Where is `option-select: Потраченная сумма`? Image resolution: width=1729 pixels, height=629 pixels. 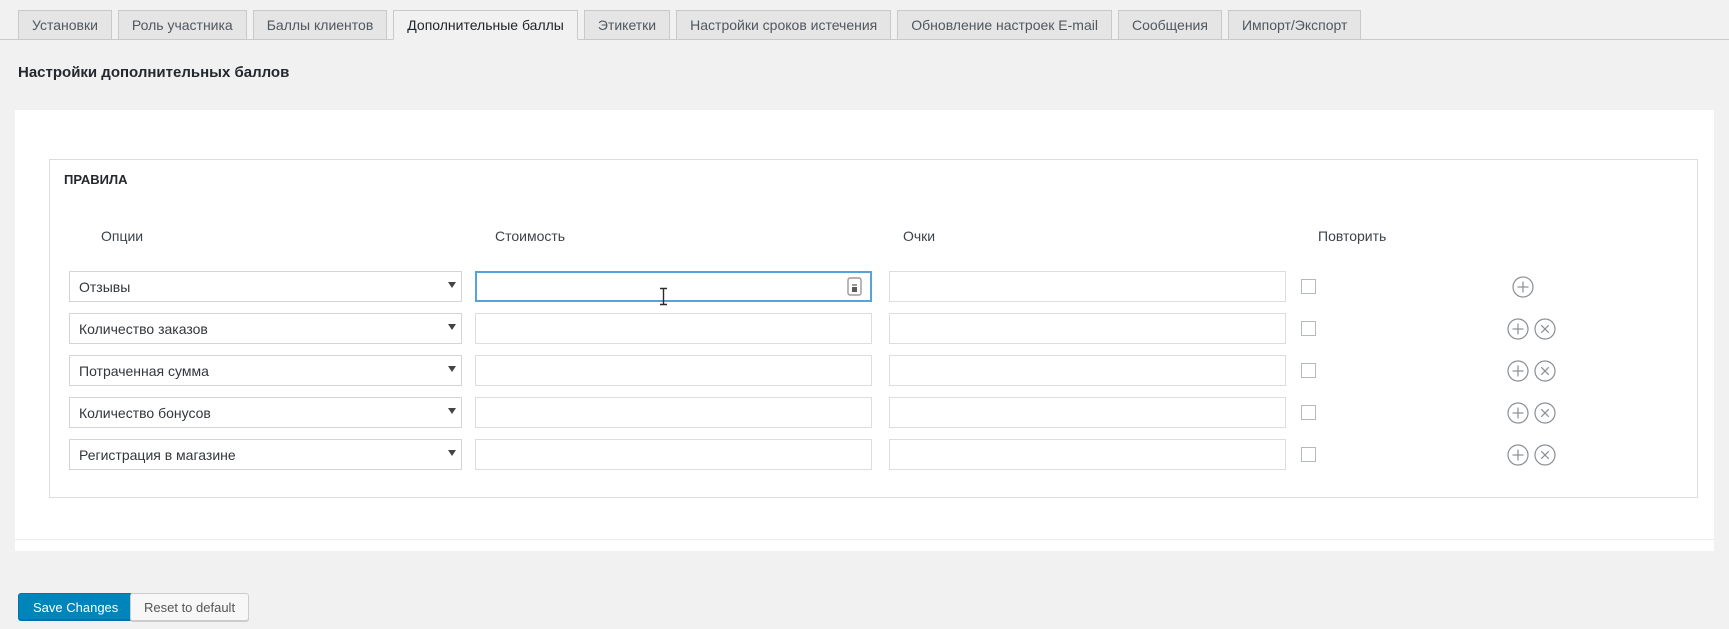
option-select: Потраченная сумма is located at coordinates (265, 370).